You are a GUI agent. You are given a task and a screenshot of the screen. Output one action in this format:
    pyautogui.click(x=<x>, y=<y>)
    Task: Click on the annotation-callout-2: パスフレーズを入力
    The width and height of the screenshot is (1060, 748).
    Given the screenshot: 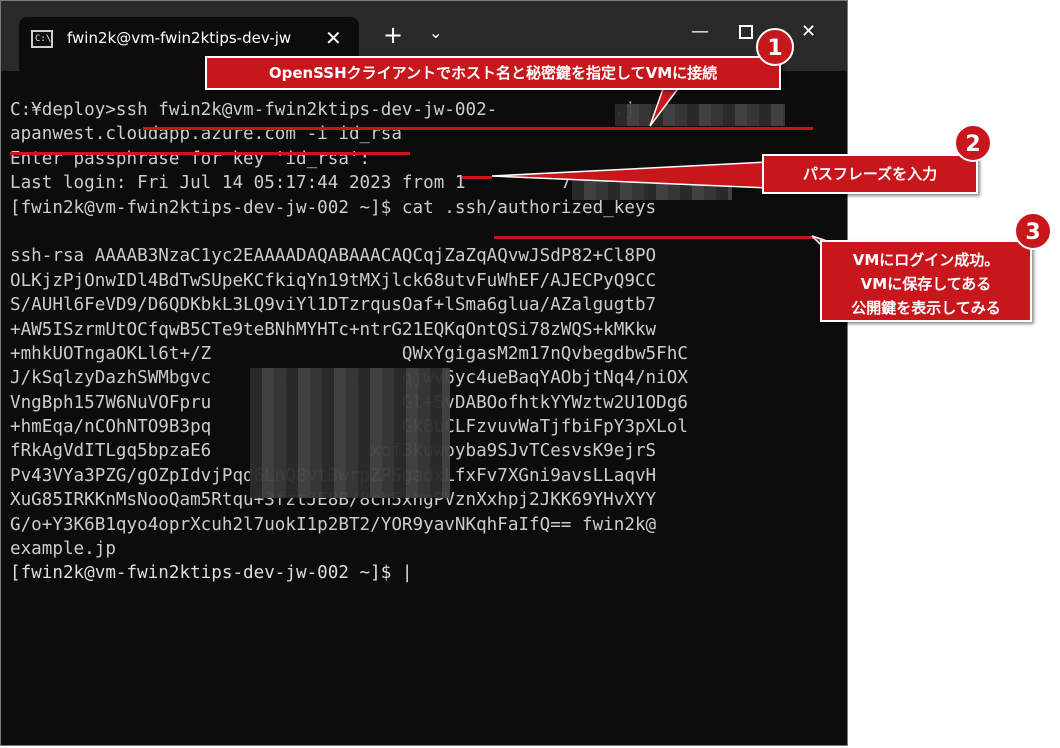 What is the action you would take?
    pyautogui.click(x=870, y=174)
    